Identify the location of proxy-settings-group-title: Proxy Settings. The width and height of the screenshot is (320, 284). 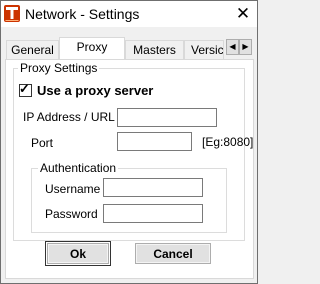
(59, 68).